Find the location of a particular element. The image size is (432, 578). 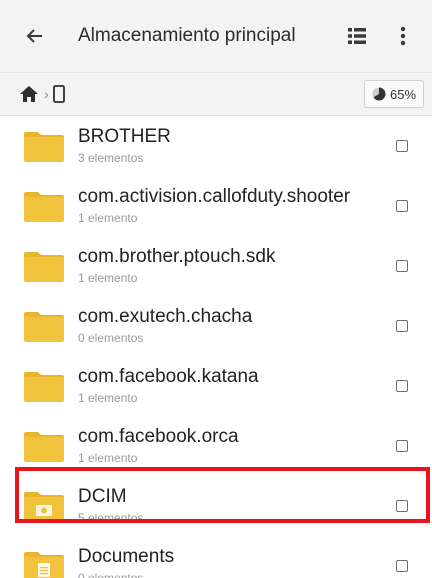

file-name: com.facebook.katana is located at coordinates (168, 376).